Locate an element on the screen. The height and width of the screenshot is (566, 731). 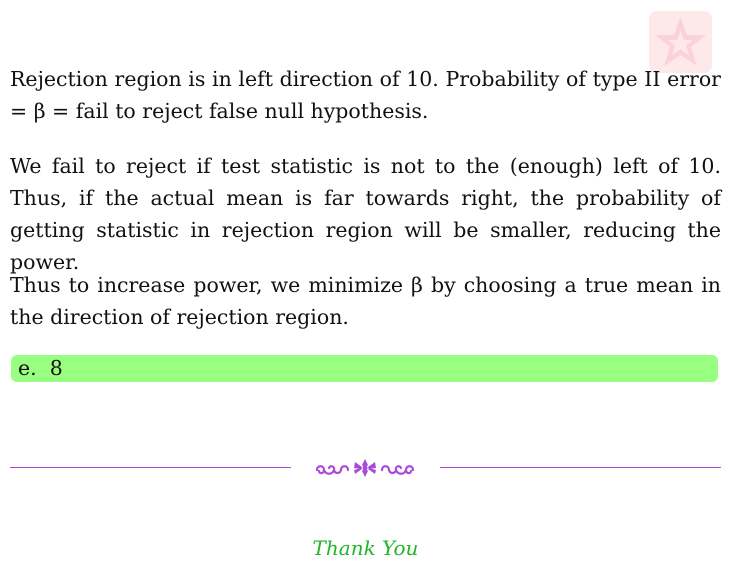
closing-text: Thank You is located at coordinates (365, 548).